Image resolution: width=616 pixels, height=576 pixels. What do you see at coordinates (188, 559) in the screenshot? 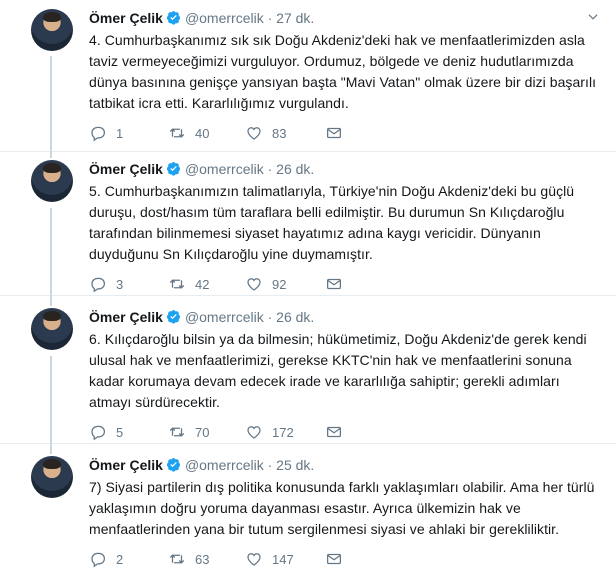
I see `retweet-button: 63` at bounding box center [188, 559].